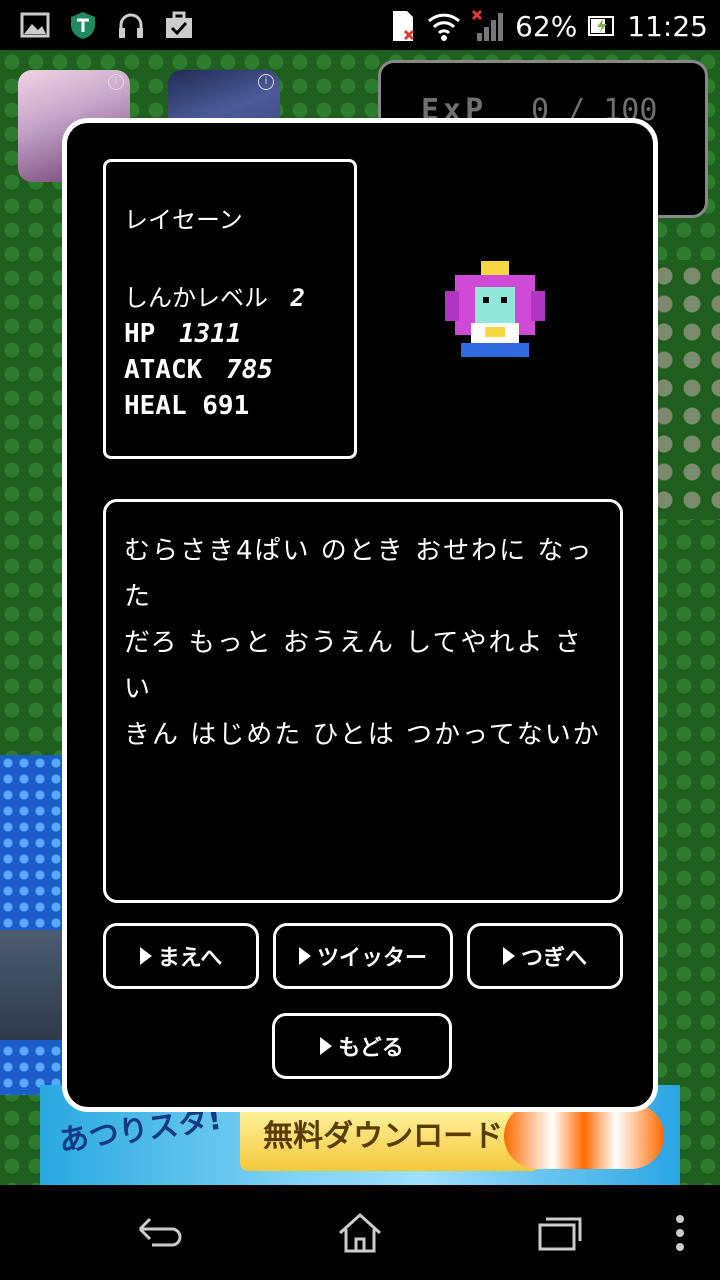 The height and width of the screenshot is (1280, 720). Describe the element at coordinates (371, 958) in the screenshot. I see `twitter-button-label: ツイッター` at that location.